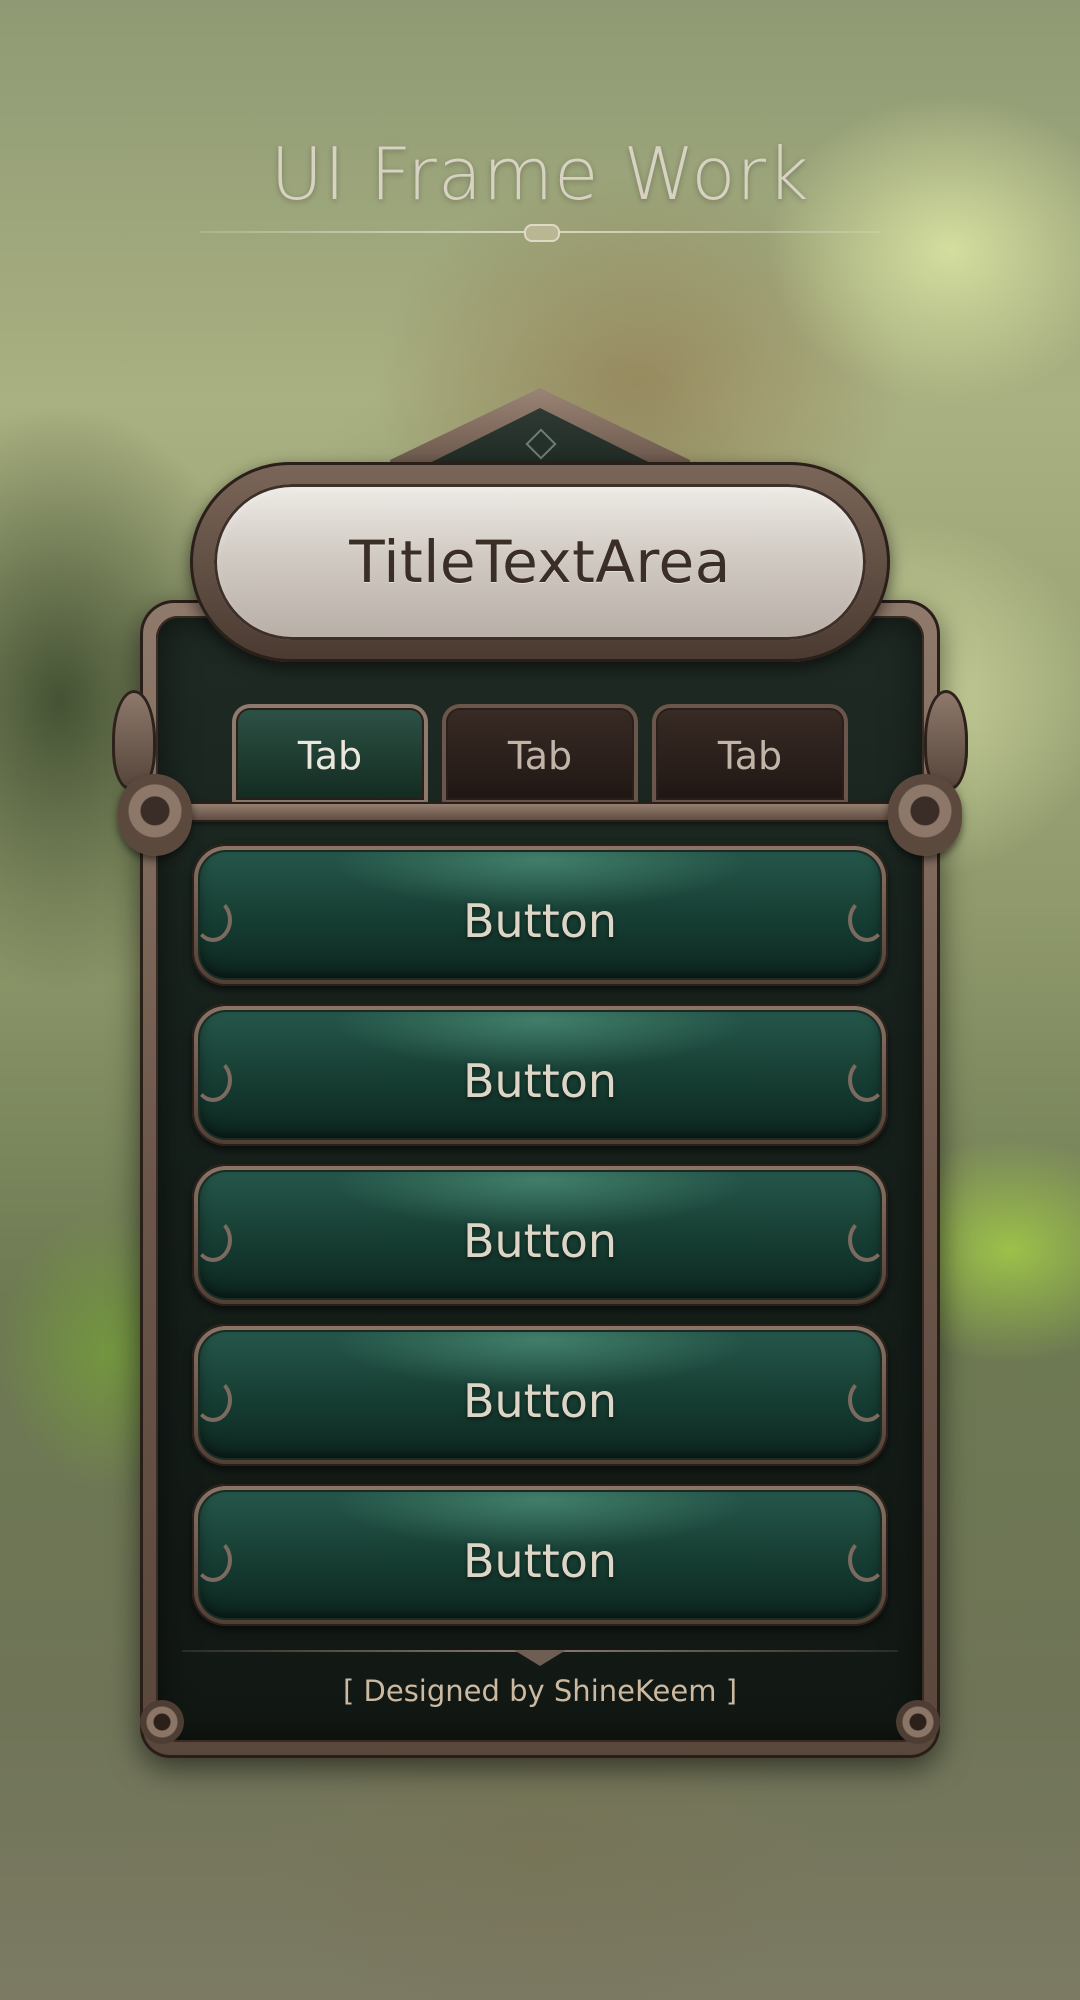 The height and width of the screenshot is (2000, 1080). Describe the element at coordinates (540, 812) in the screenshot. I see `tab-underline-bar` at that location.